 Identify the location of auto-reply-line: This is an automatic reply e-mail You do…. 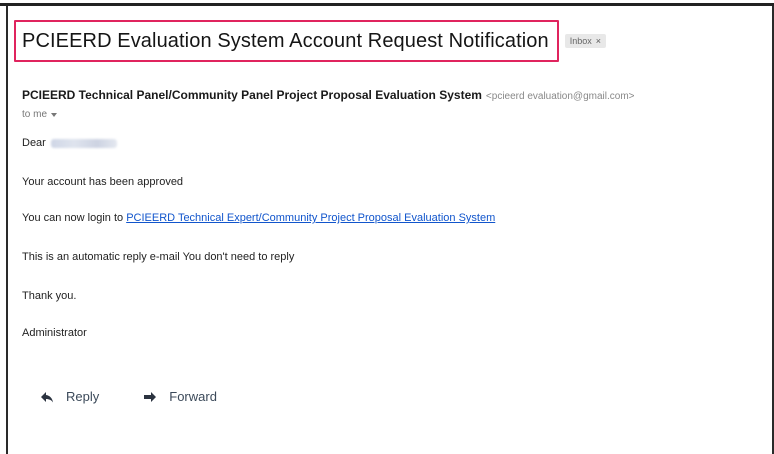
(158, 257).